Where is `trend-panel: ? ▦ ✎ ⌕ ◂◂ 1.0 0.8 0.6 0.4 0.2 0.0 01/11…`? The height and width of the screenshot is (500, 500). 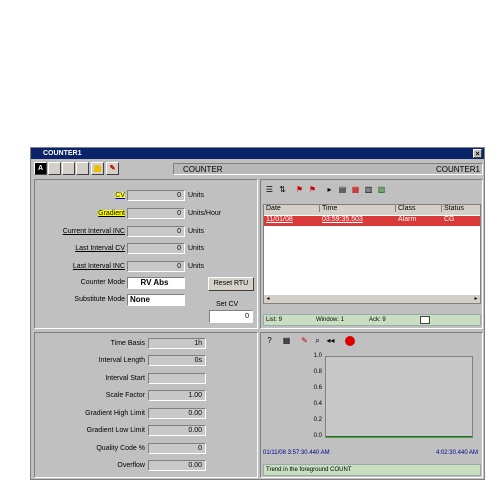 trend-panel: ? ▦ ✎ ⌕ ◂◂ 1.0 0.8 0.6 0.4 0.2 0.0 01/11… is located at coordinates (371, 405).